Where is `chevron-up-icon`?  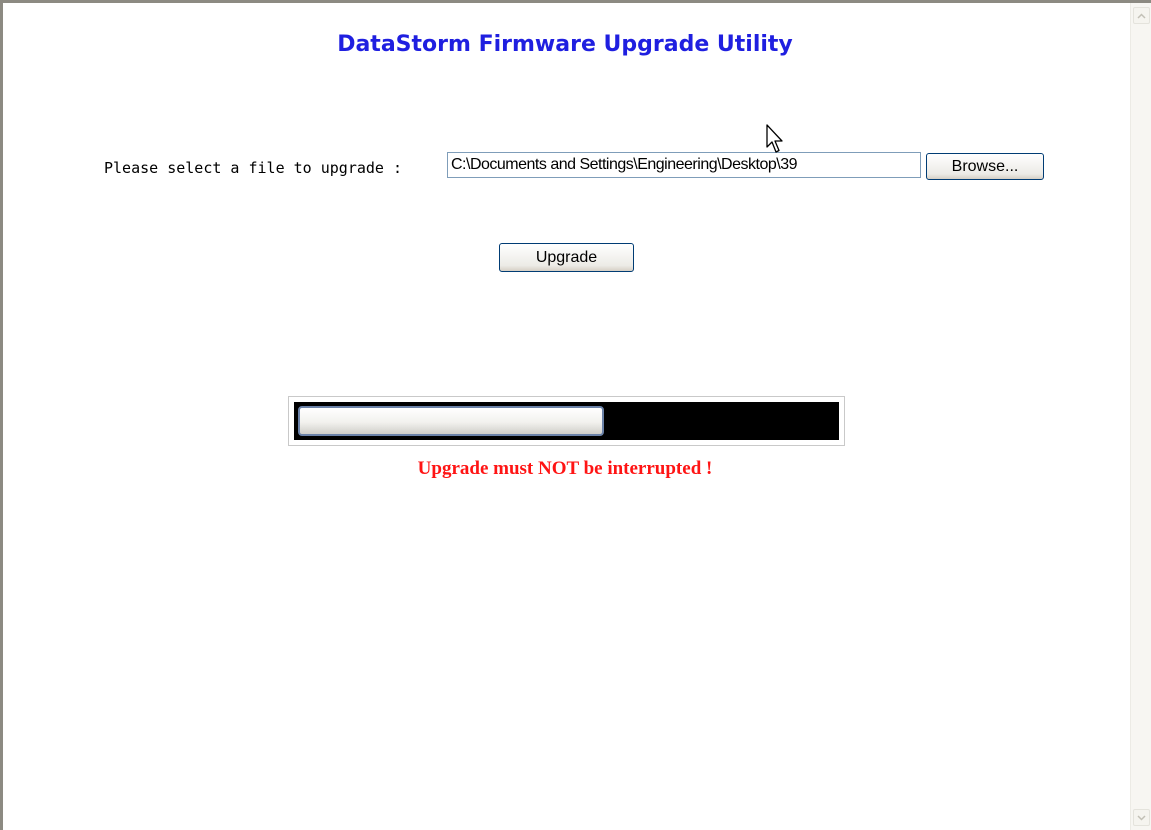 chevron-up-icon is located at coordinates (1141, 15).